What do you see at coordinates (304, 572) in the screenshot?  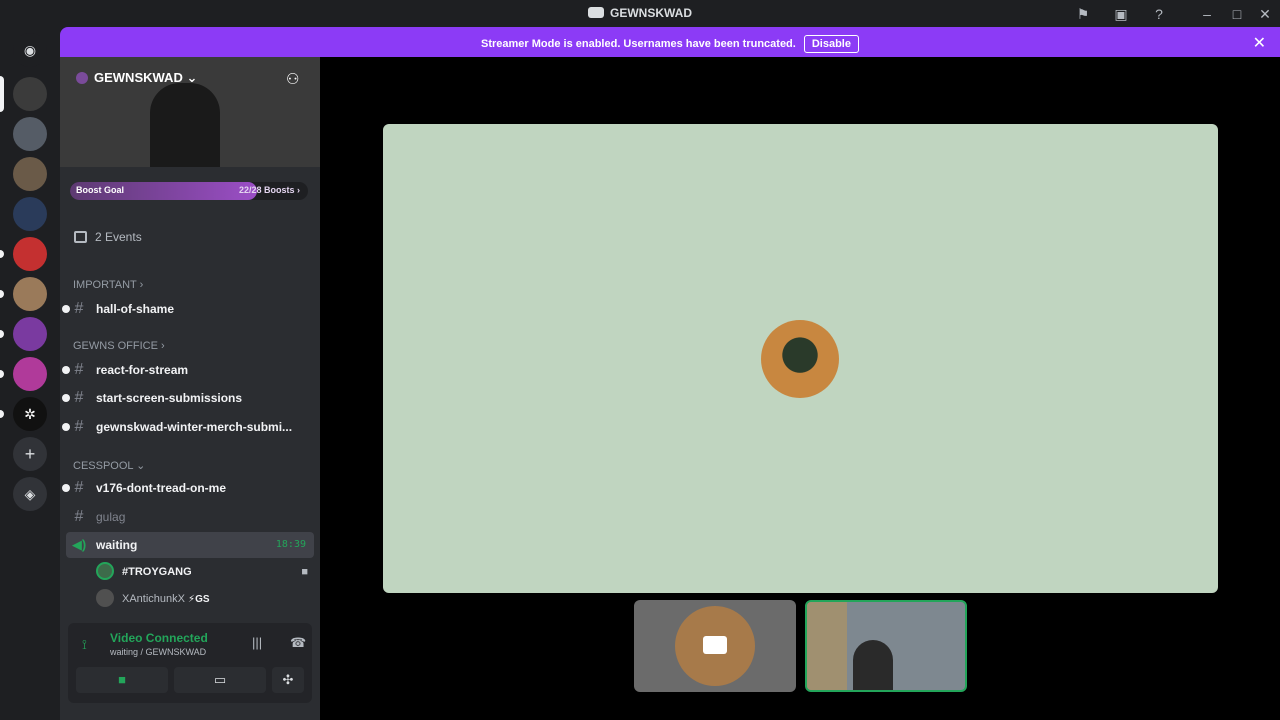 I see `camera-icon: ■` at bounding box center [304, 572].